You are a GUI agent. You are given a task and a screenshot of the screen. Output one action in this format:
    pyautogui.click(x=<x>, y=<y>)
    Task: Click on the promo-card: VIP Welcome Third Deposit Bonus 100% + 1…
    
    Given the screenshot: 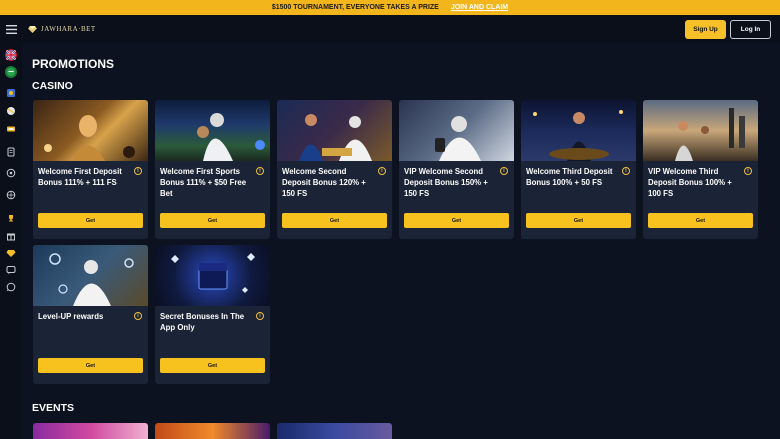 What is the action you would take?
    pyautogui.click(x=700, y=169)
    